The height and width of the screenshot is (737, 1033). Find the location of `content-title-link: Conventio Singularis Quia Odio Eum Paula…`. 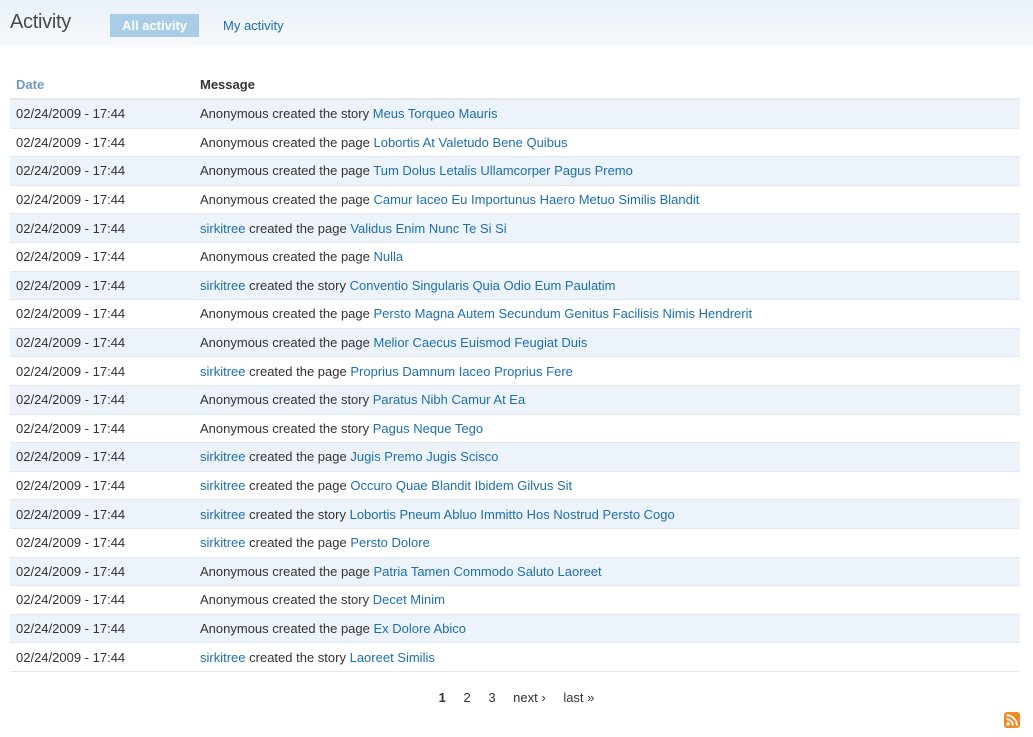

content-title-link: Conventio Singularis Quia Odio Eum Paula… is located at coordinates (483, 285).